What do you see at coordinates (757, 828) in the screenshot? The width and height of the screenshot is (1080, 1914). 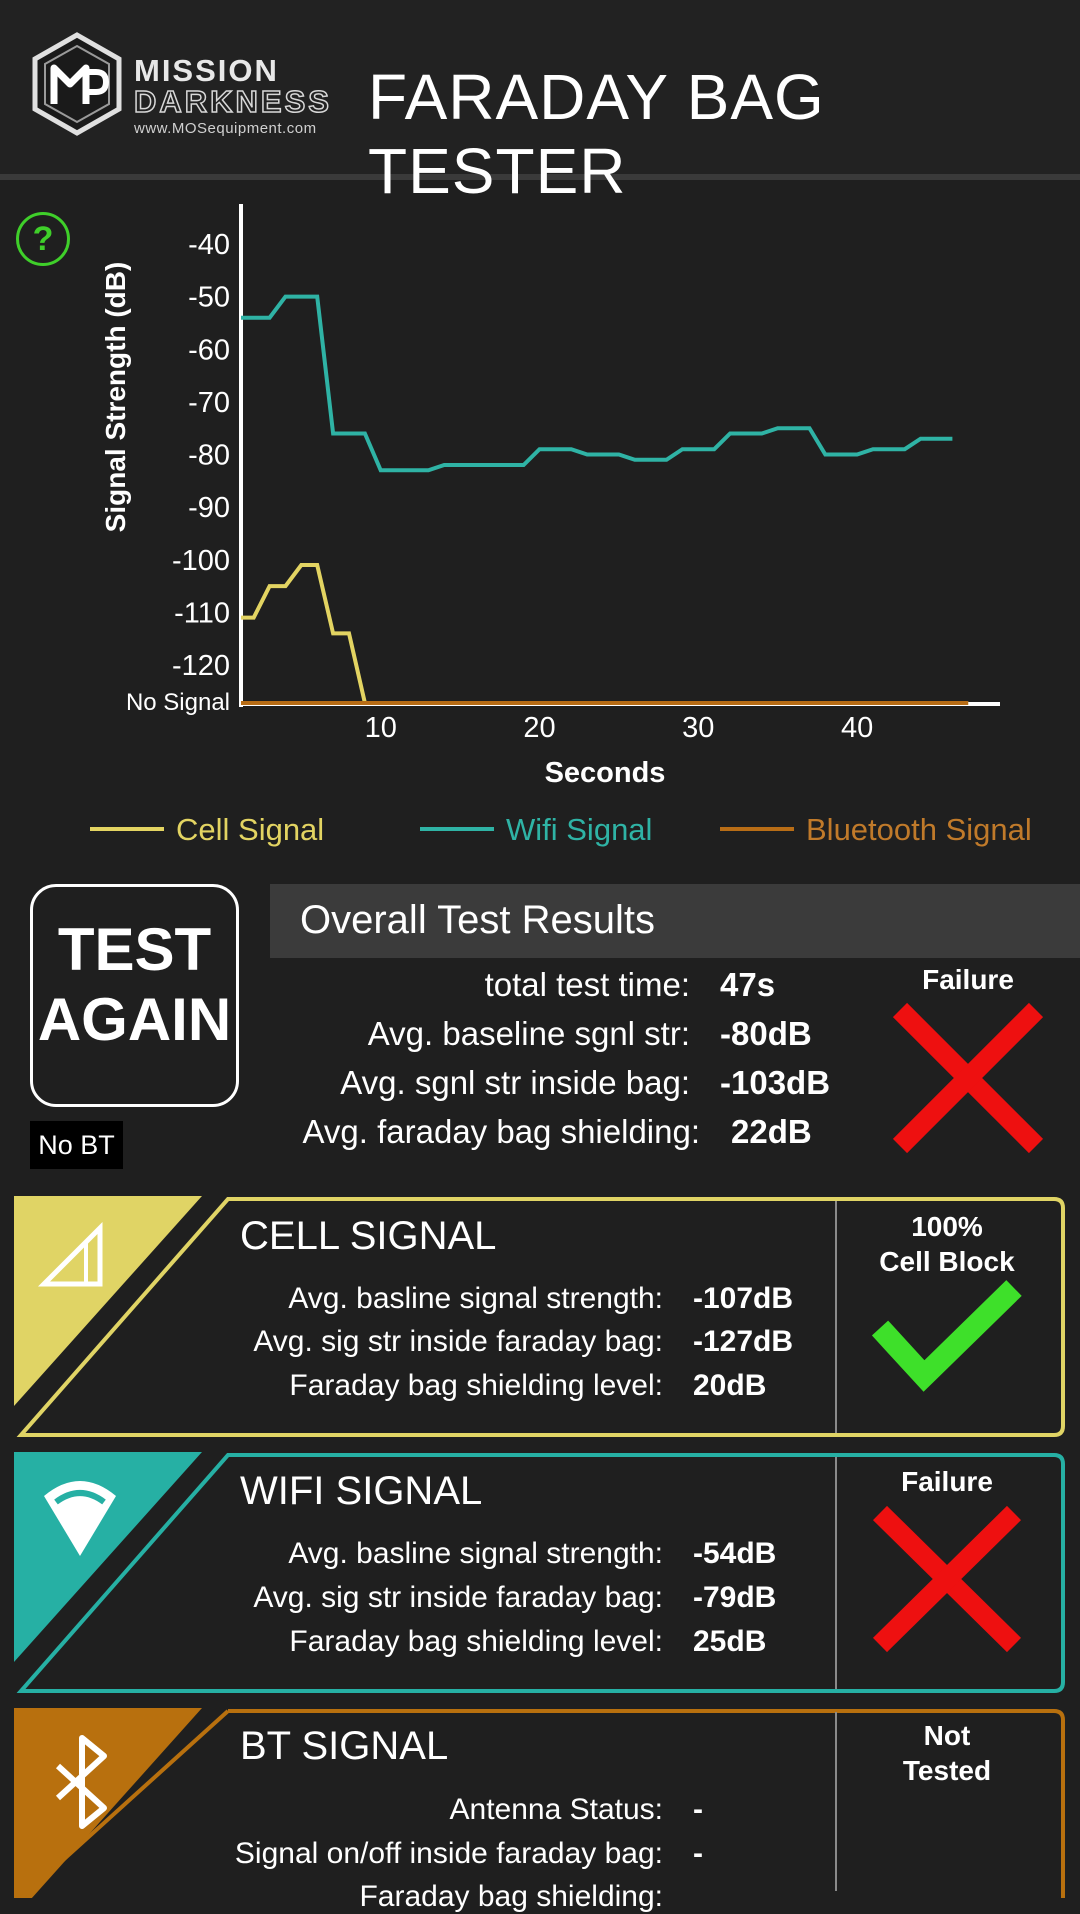 I see `legend-swatch-bluetooth` at bounding box center [757, 828].